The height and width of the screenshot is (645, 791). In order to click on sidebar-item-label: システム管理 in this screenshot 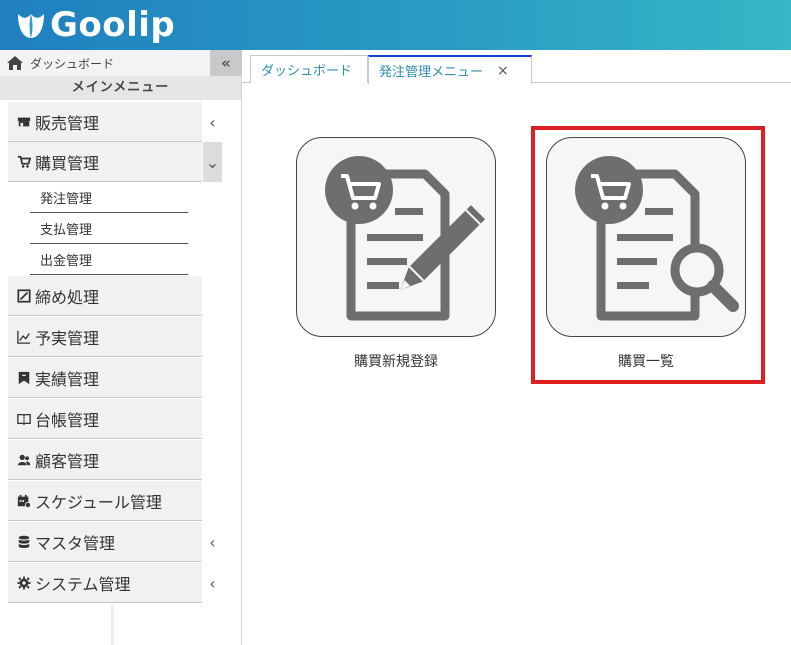, I will do `click(83, 584)`.